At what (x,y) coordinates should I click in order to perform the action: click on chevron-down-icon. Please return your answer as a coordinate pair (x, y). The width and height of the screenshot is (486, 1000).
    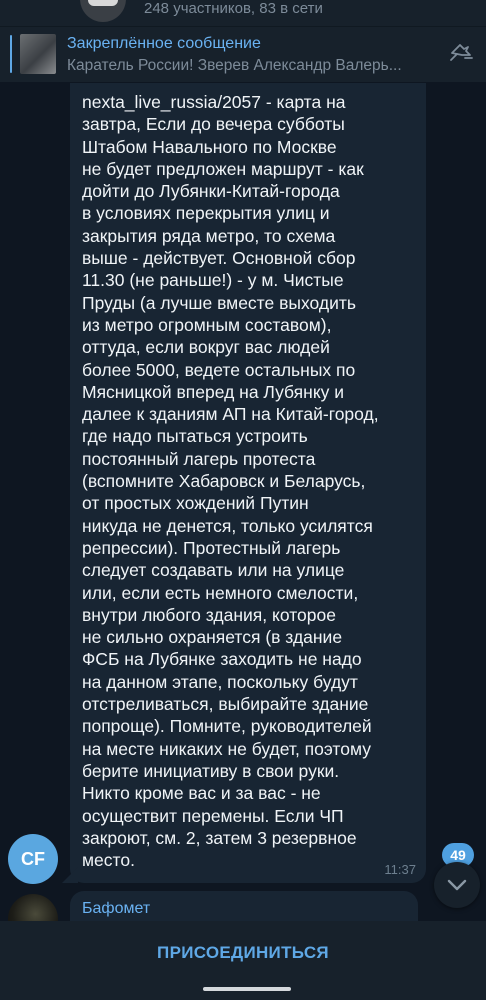
    Looking at the image, I should click on (457, 885).